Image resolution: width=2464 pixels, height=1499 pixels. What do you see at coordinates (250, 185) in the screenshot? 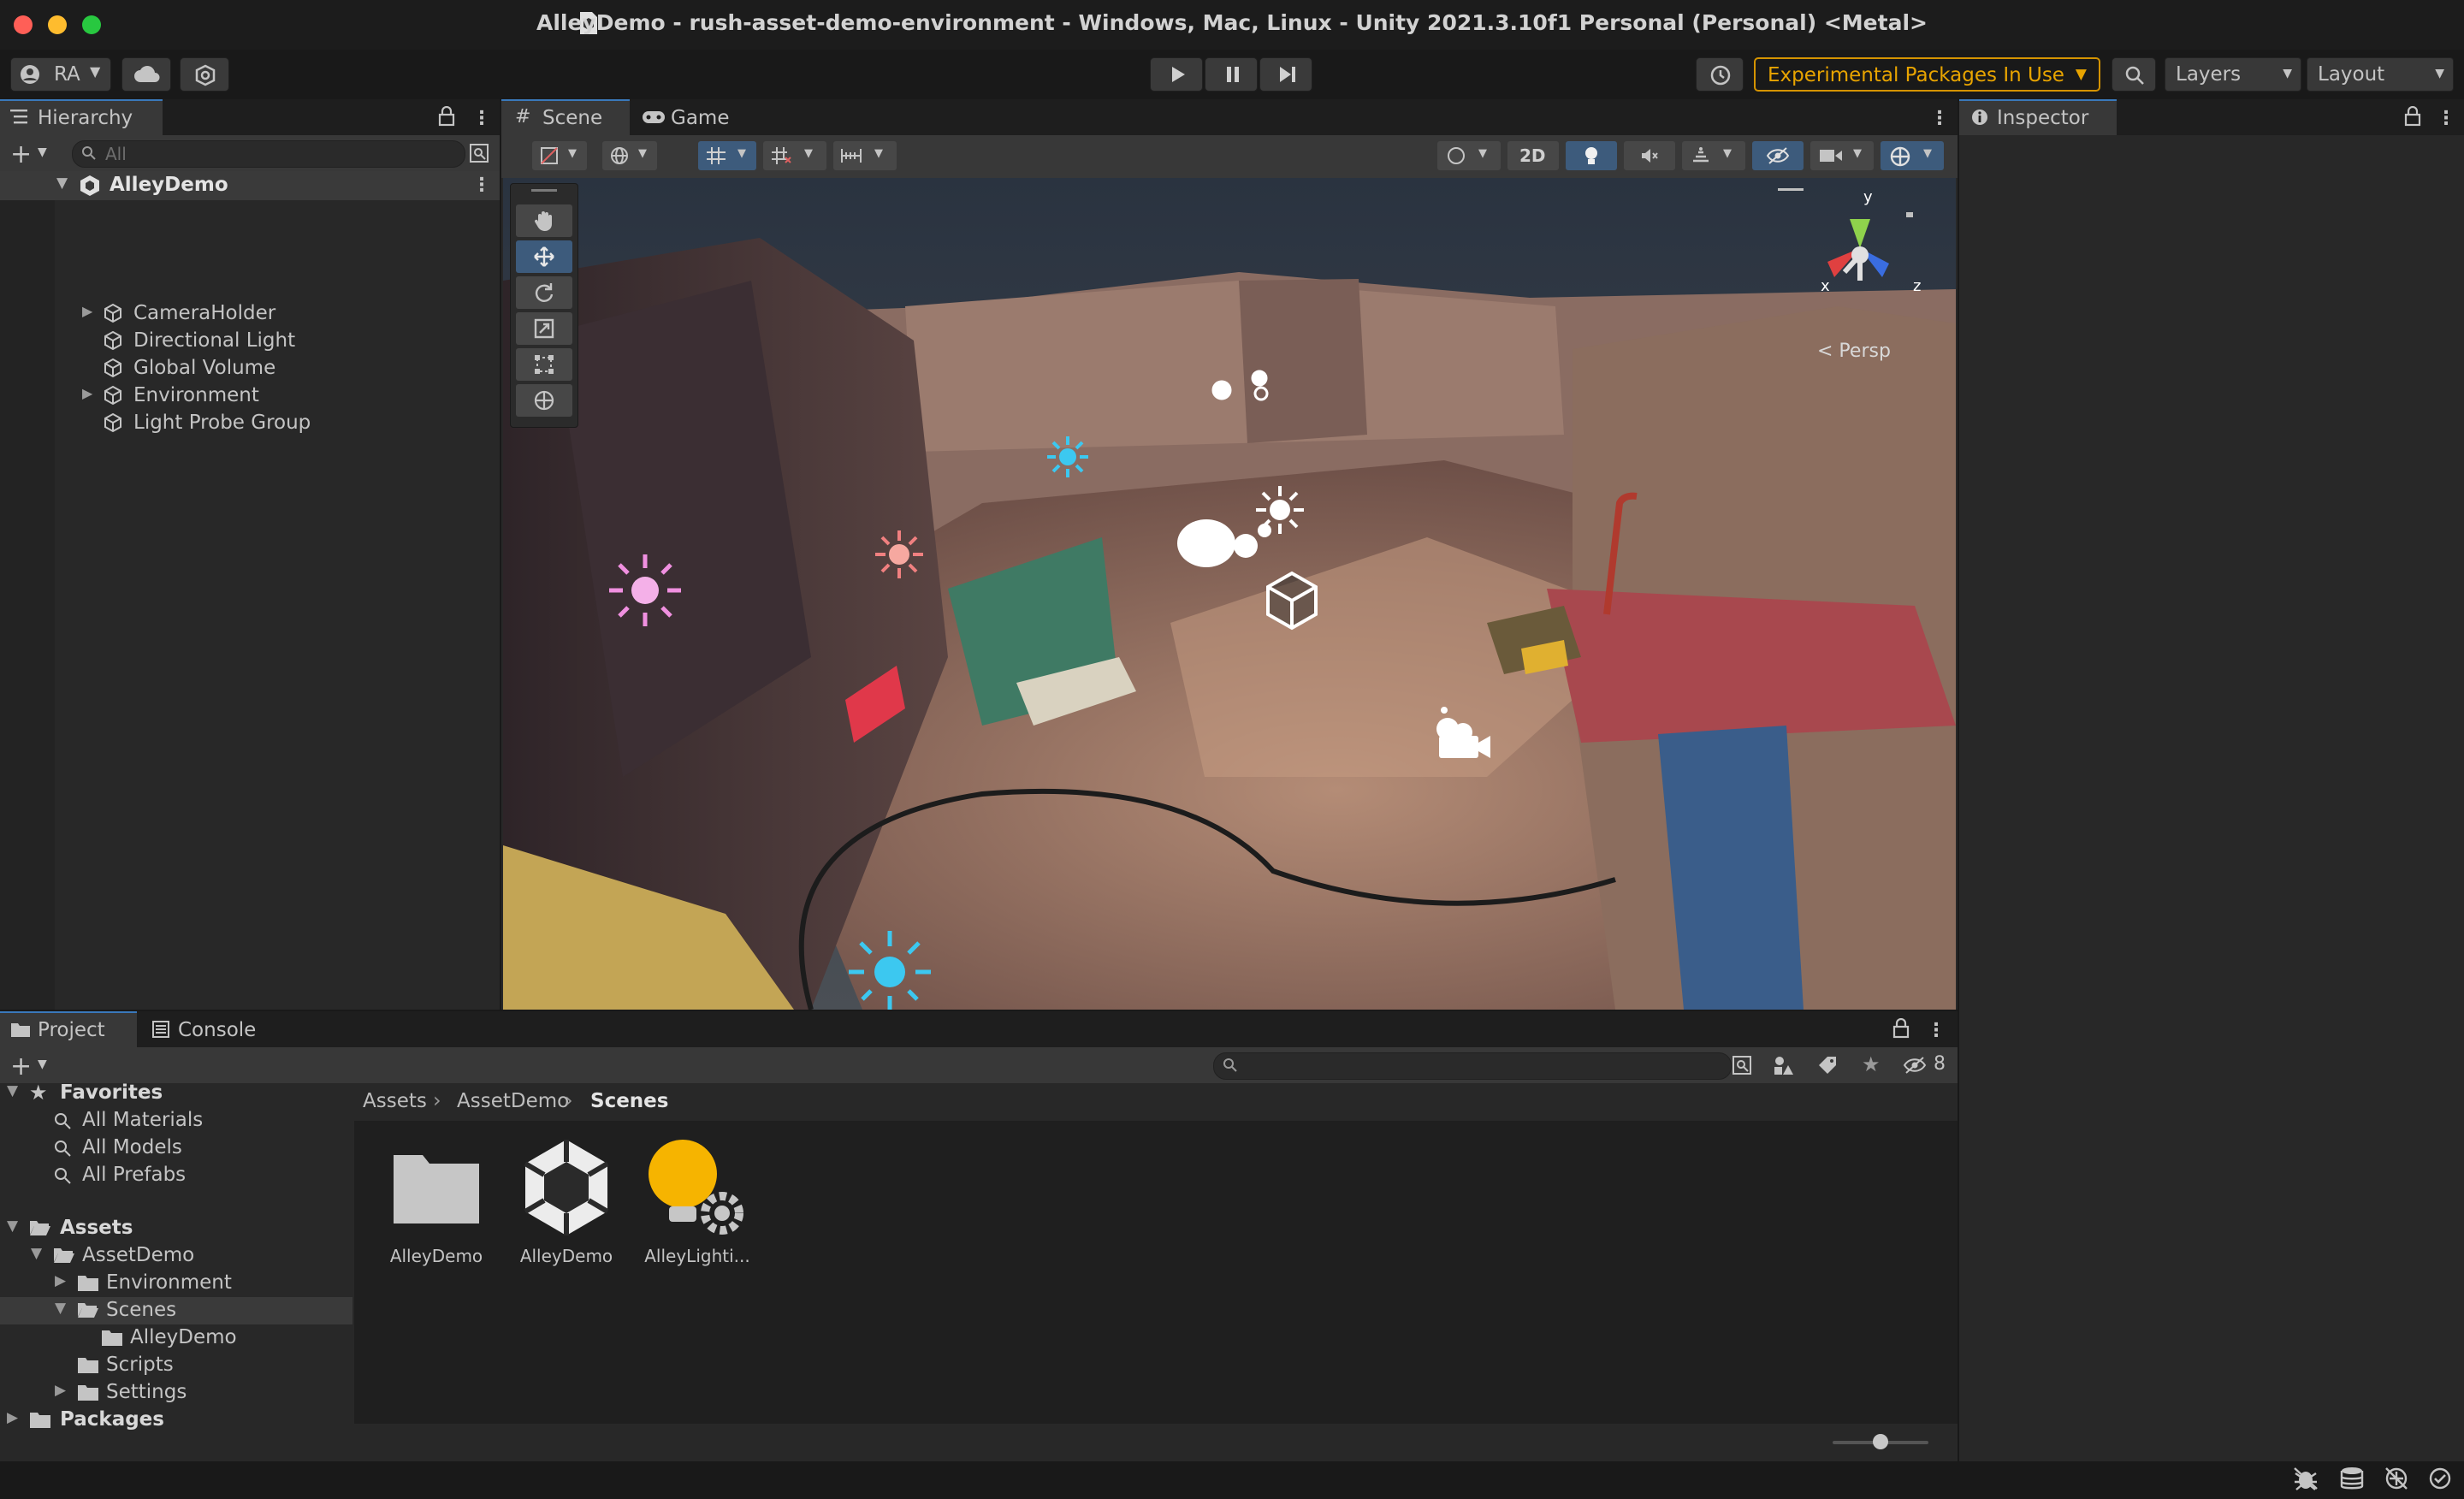
I see `hierarchy-scene-row: ▼ AlleyDemo ⋮` at bounding box center [250, 185].